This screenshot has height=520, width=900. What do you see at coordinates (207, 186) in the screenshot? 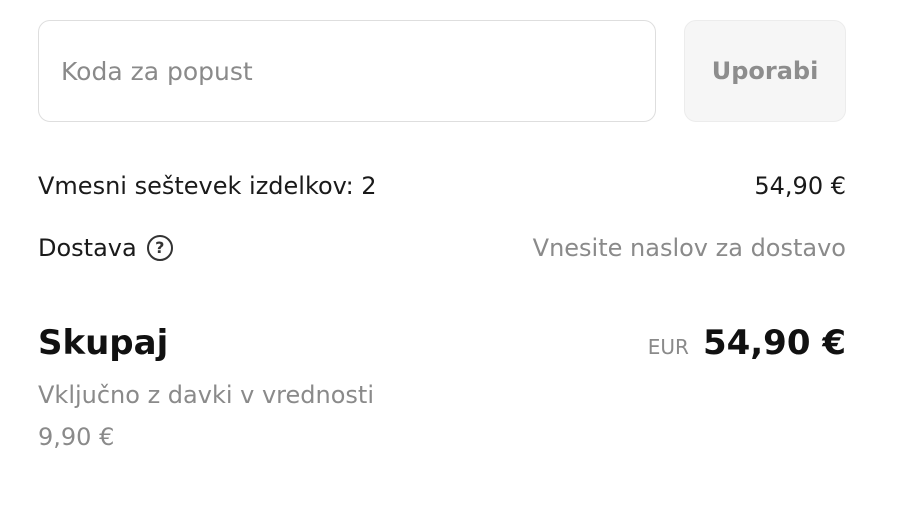
I see `subtotal-label: Vmesni seštevek izdelkov: 2` at bounding box center [207, 186].